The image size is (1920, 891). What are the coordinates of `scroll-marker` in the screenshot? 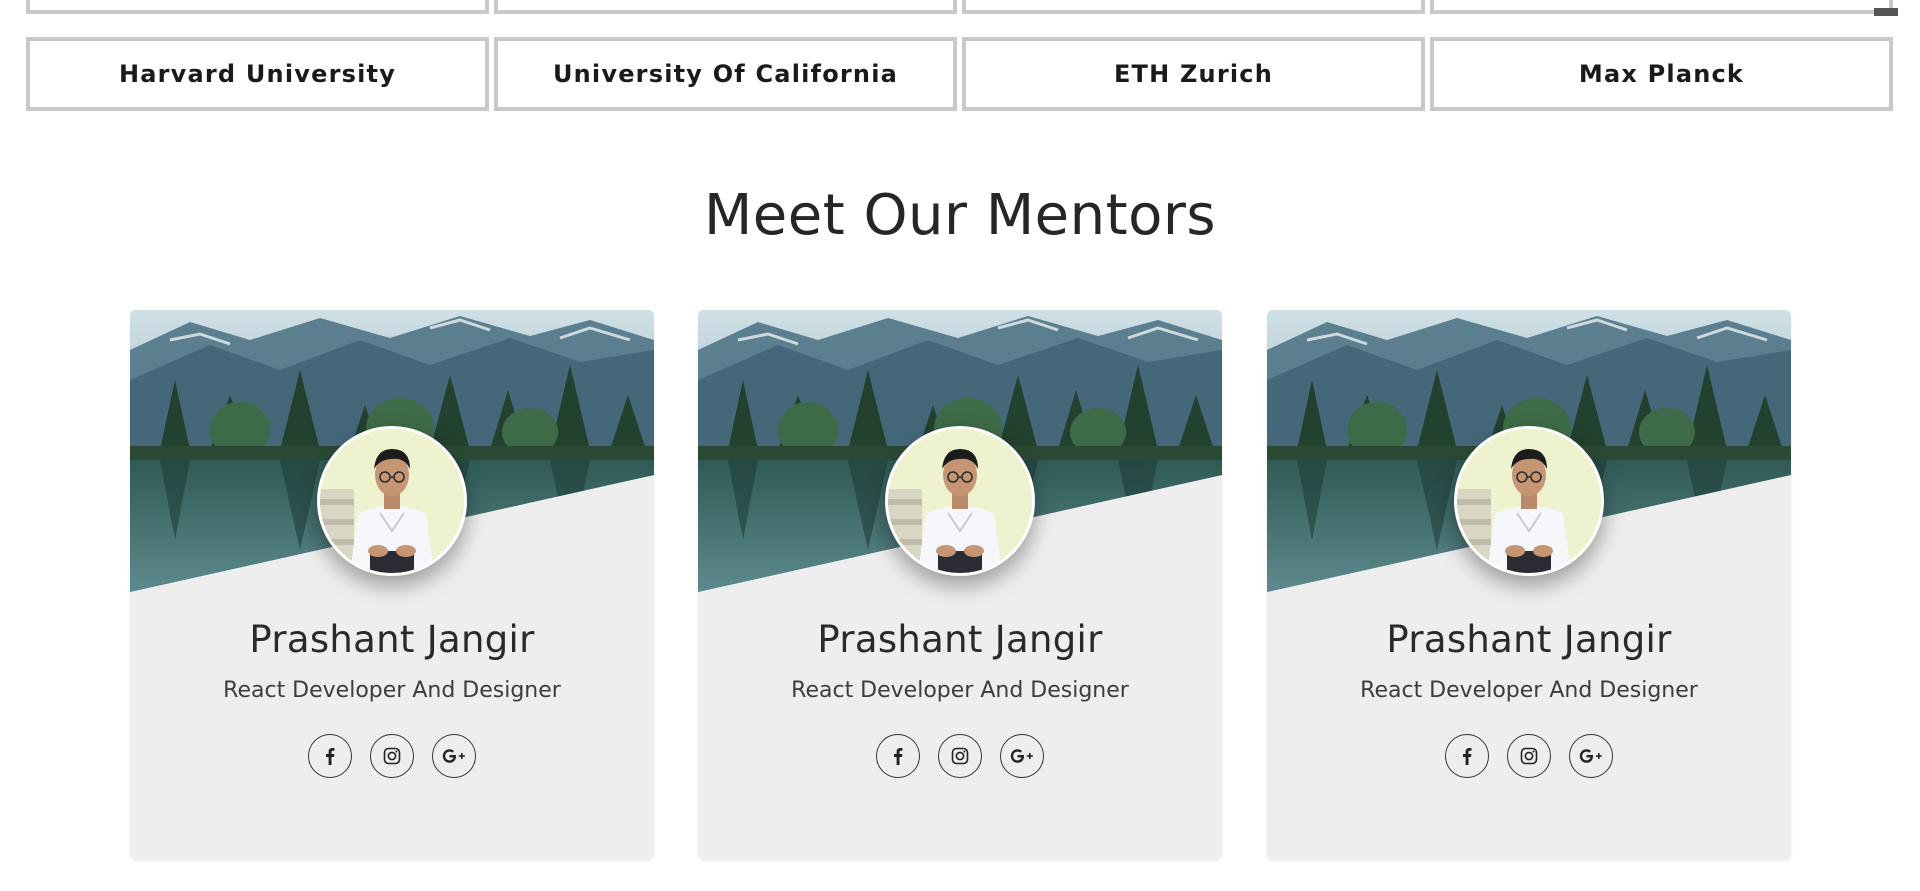 It's located at (1886, 12).